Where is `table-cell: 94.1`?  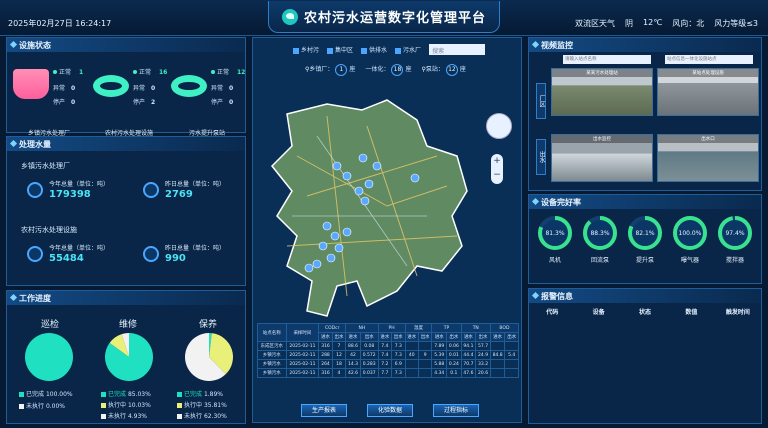
table-cell: 94.1 is located at coordinates (468, 346).